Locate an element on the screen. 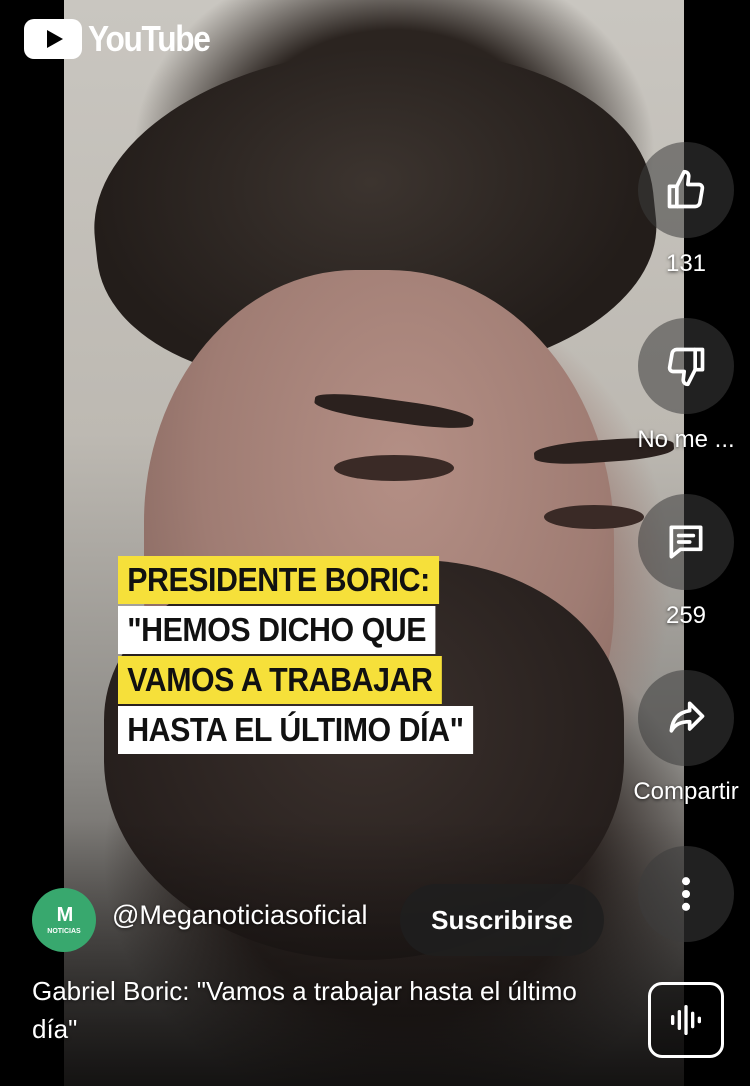 This screenshot has width=750, height=1086. comments-button is located at coordinates (686, 542).